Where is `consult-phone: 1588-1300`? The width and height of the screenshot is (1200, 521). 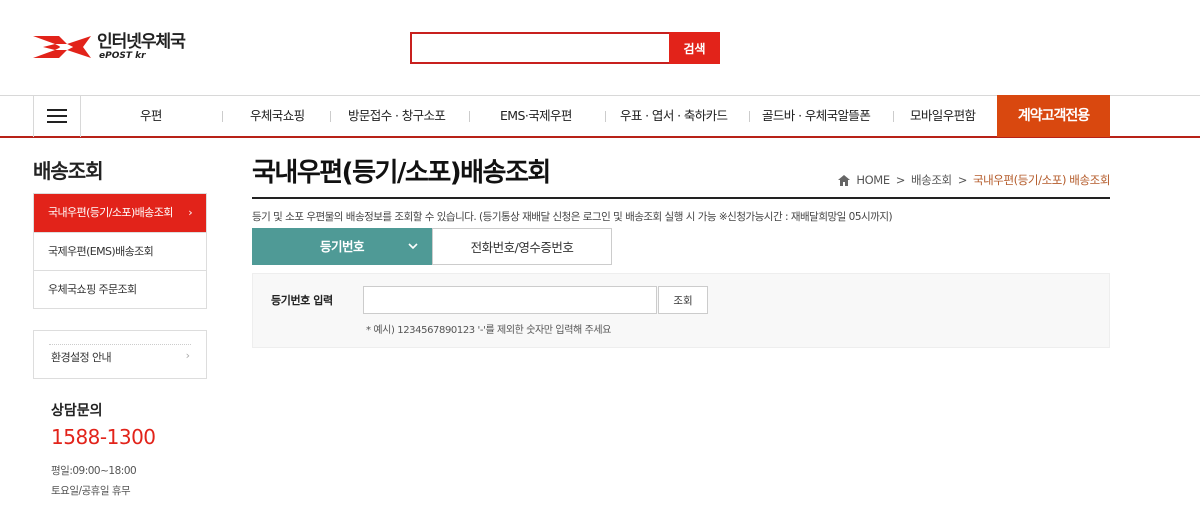 consult-phone: 1588-1300 is located at coordinates (103, 437).